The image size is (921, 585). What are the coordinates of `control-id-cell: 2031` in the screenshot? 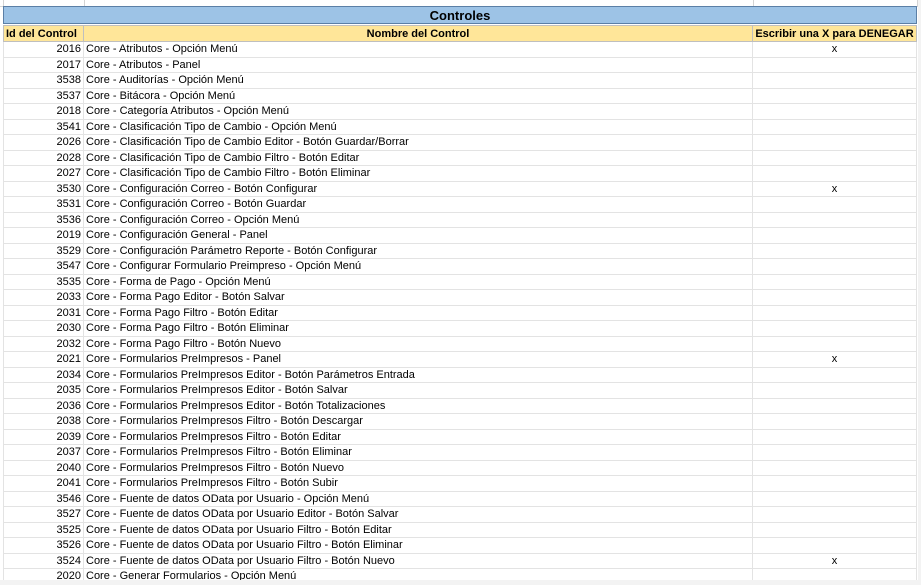 It's located at (43, 312).